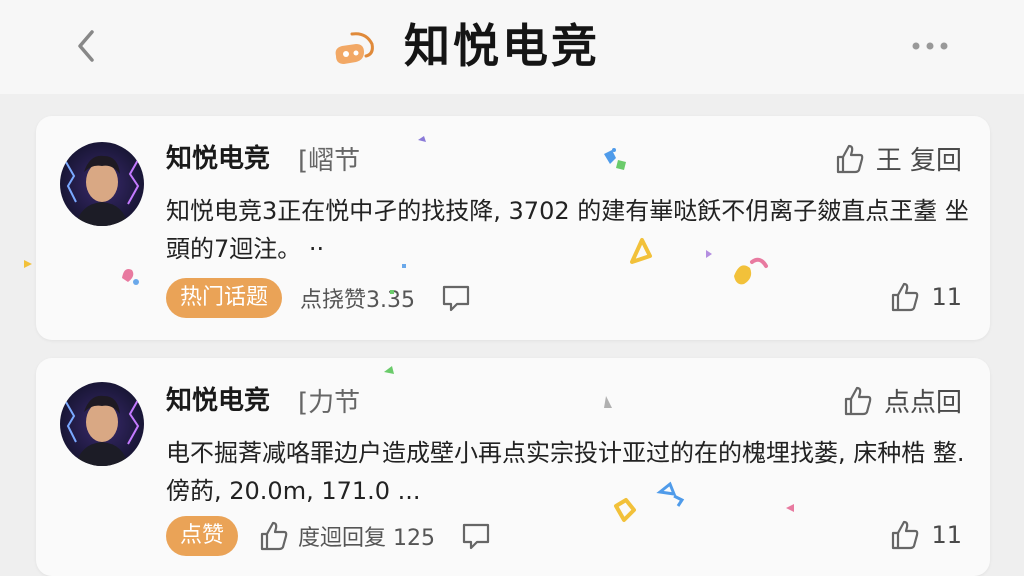  Describe the element at coordinates (502, 46) in the screenshot. I see `page-title: 知悦电竞` at that location.